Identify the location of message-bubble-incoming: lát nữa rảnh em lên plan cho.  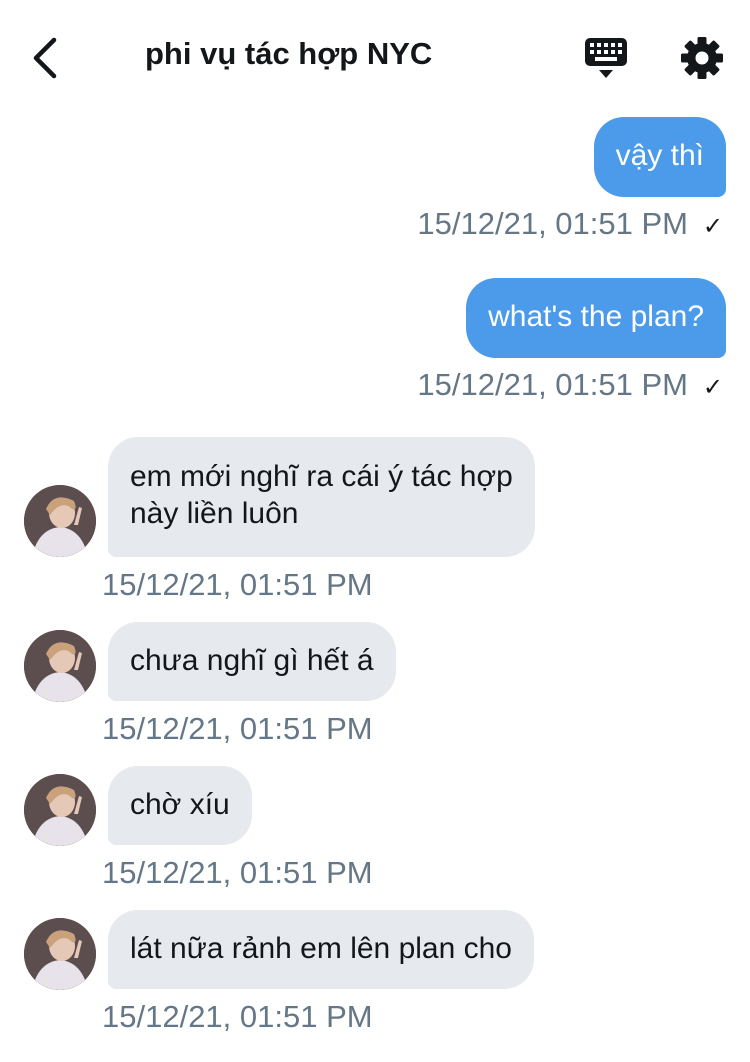
(321, 949).